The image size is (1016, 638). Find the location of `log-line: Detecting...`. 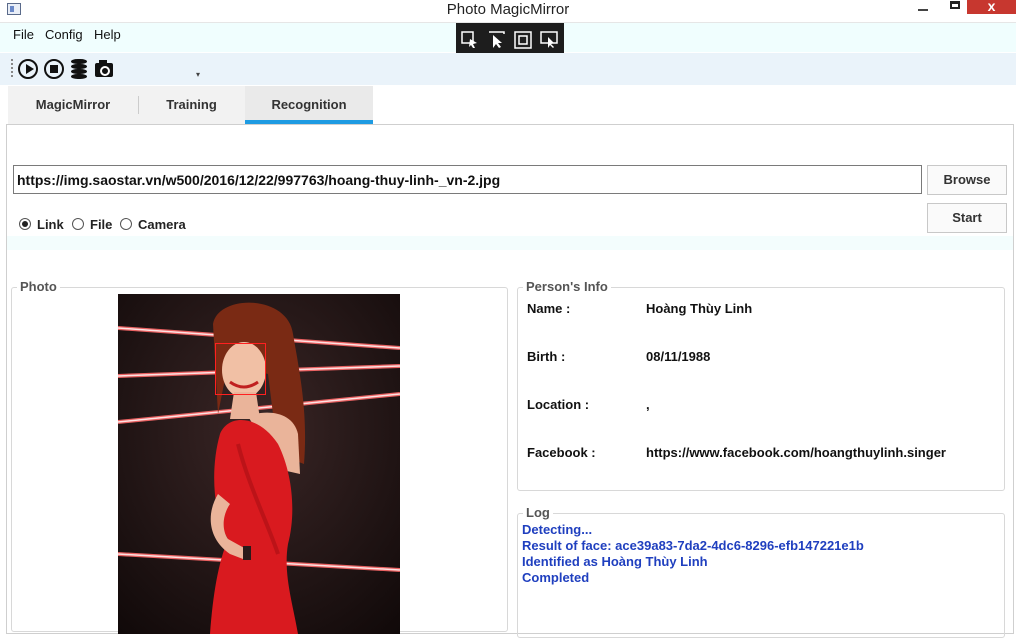

log-line: Detecting... is located at coordinates (557, 529).